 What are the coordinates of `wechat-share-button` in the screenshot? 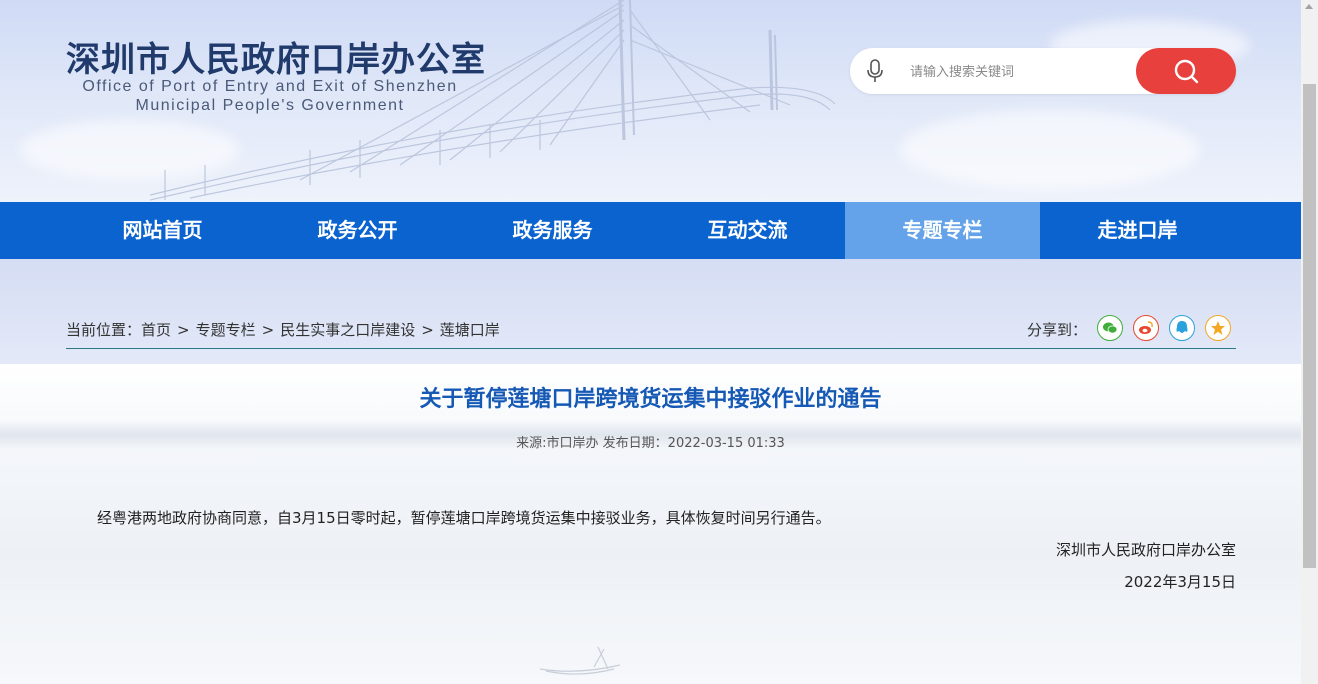 It's located at (1110, 328).